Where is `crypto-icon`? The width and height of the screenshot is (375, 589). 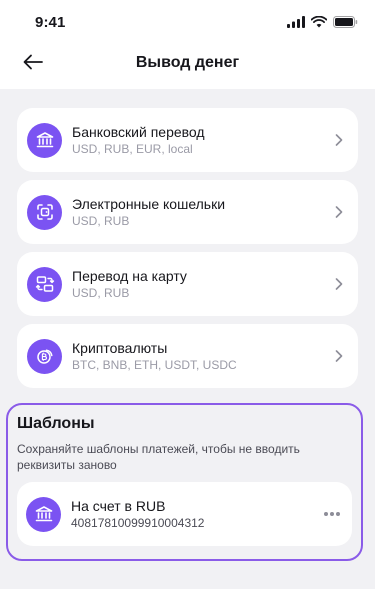 crypto-icon is located at coordinates (44, 356).